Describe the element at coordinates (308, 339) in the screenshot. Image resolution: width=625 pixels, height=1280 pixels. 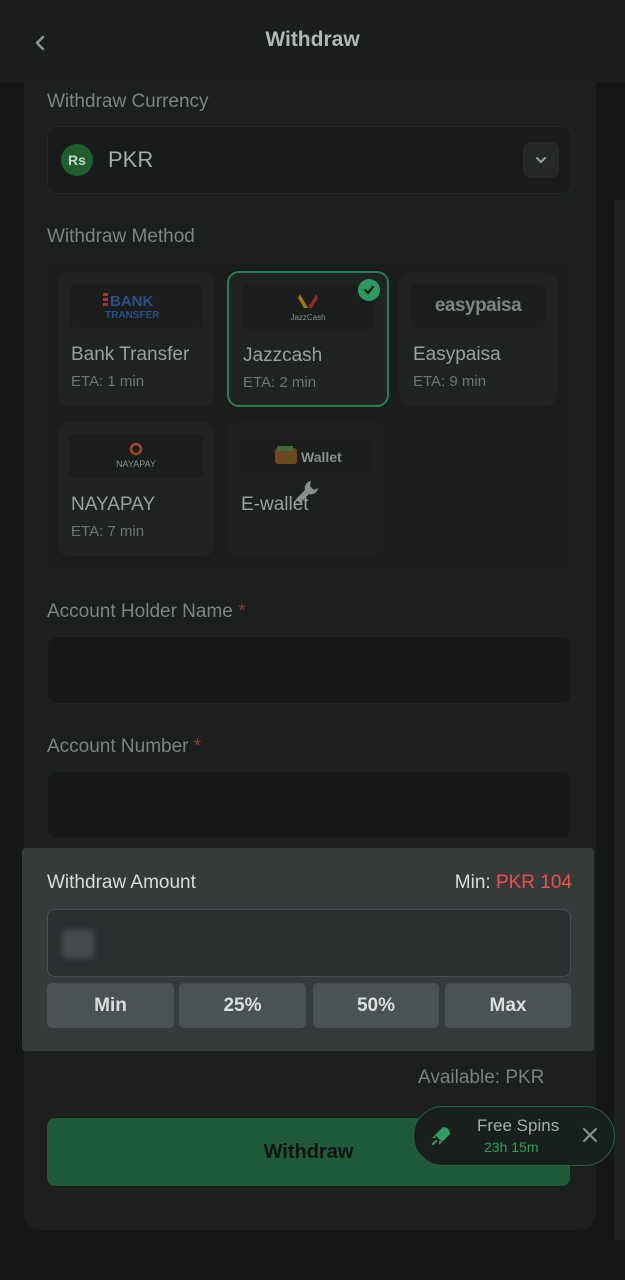
I see `method-card-jazzcash: JazzCash Jazzcash ETA: 2 min` at that location.